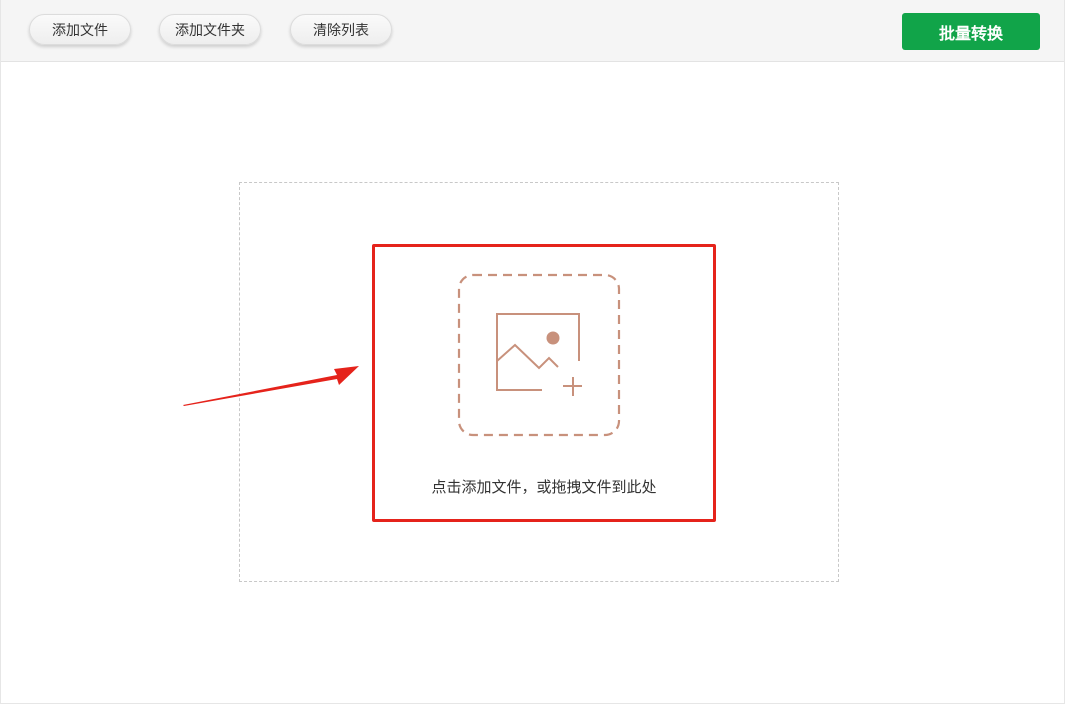  What do you see at coordinates (544, 487) in the screenshot?
I see `drop-hint-text: 点击添加文件，或拖拽文件到此处` at bounding box center [544, 487].